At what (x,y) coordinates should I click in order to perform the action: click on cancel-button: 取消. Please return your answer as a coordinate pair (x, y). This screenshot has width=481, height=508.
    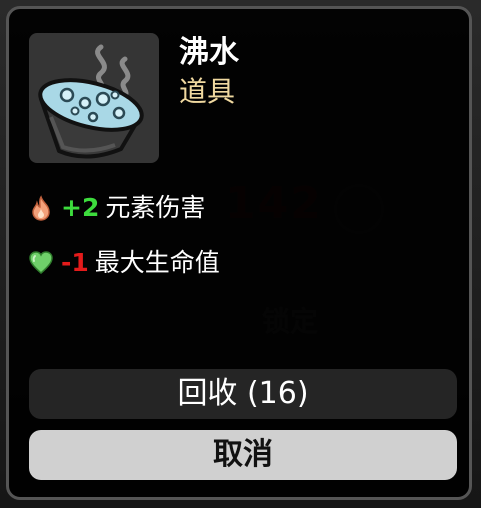
    Looking at the image, I should click on (243, 455).